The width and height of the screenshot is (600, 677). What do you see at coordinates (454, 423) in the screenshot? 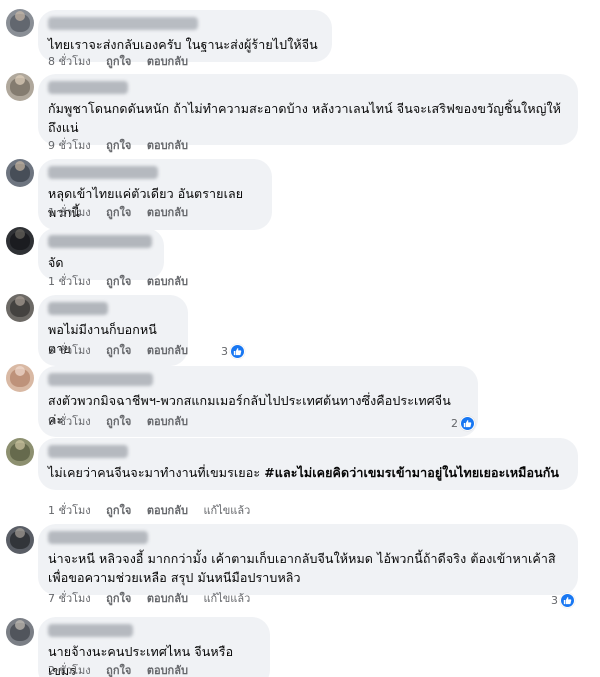
I see `reaction-count: 2` at bounding box center [454, 423].